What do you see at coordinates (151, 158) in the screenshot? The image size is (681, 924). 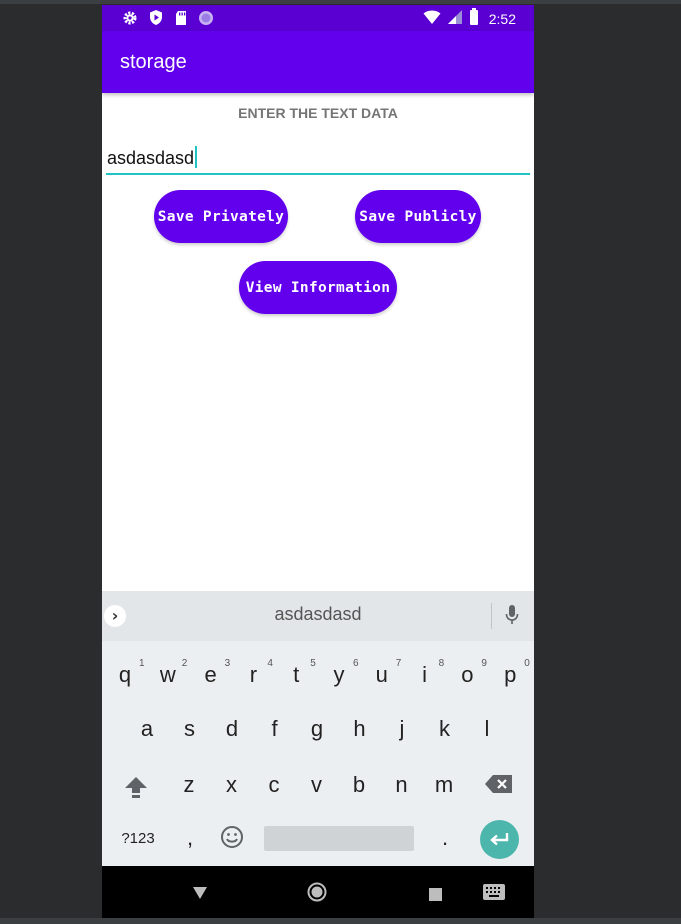 I see `text-data-value: asdasdasd` at bounding box center [151, 158].